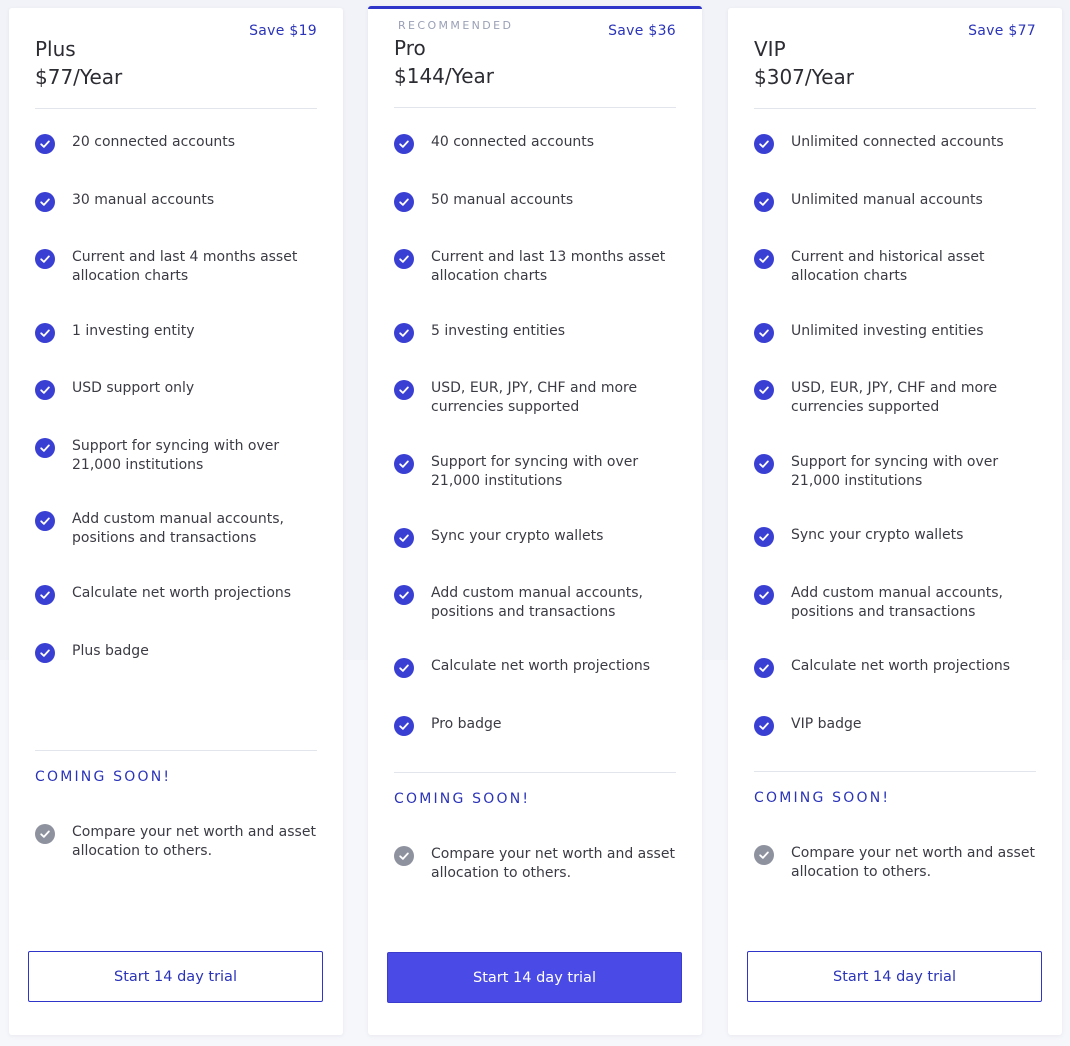  I want to click on plan-name: Pro, so click(410, 48).